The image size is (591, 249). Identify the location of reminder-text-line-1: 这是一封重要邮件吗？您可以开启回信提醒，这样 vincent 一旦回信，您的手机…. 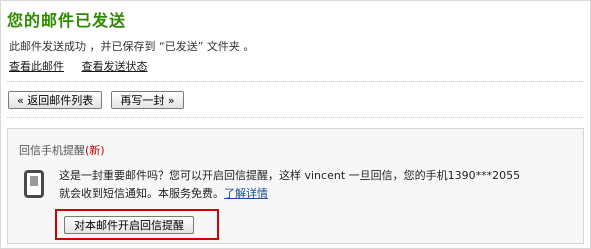
(290, 175).